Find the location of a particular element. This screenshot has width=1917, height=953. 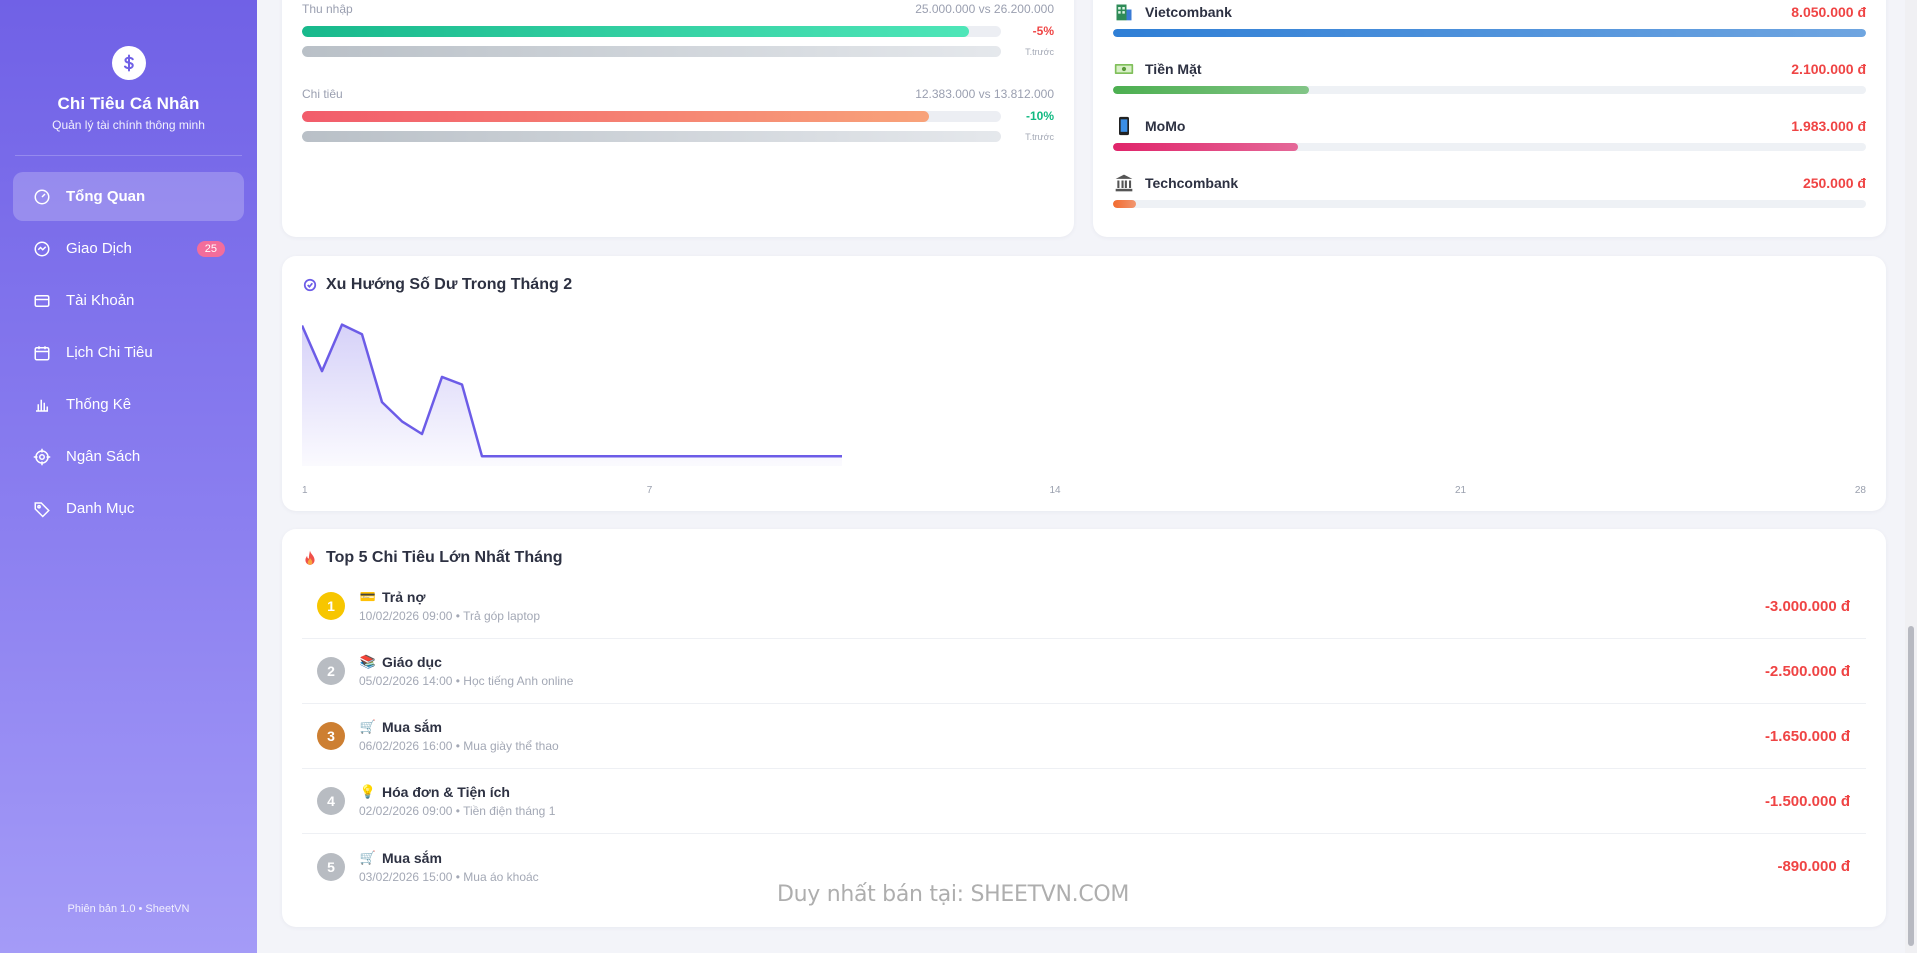

fire-icon is located at coordinates (310, 558).